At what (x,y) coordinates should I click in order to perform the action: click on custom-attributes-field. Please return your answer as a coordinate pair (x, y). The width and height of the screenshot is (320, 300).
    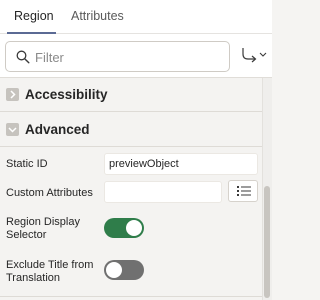
    Looking at the image, I should click on (163, 192).